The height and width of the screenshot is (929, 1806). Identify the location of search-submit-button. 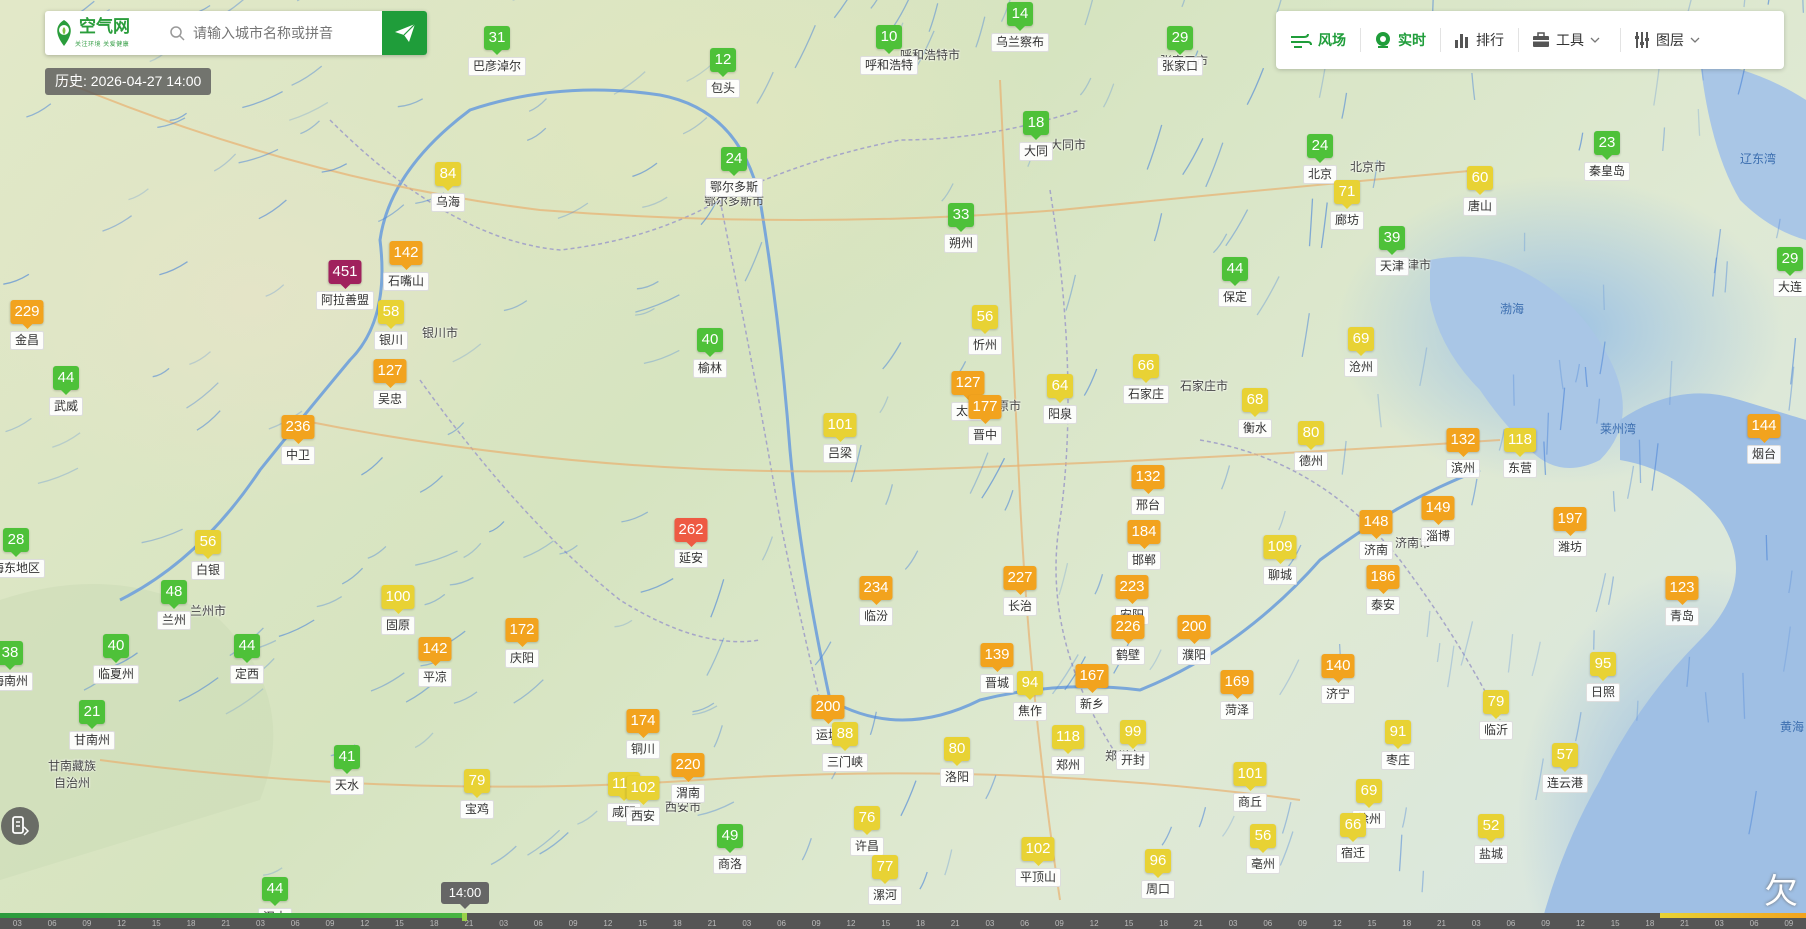
(404, 33).